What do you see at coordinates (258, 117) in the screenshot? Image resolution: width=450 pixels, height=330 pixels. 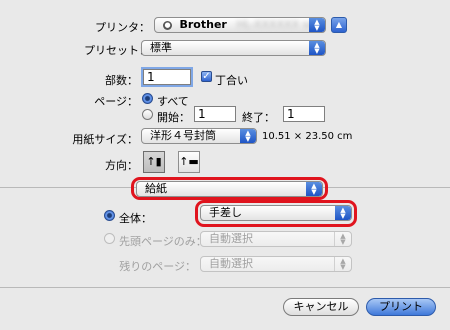 I see `pages-to-label: 終了：` at bounding box center [258, 117].